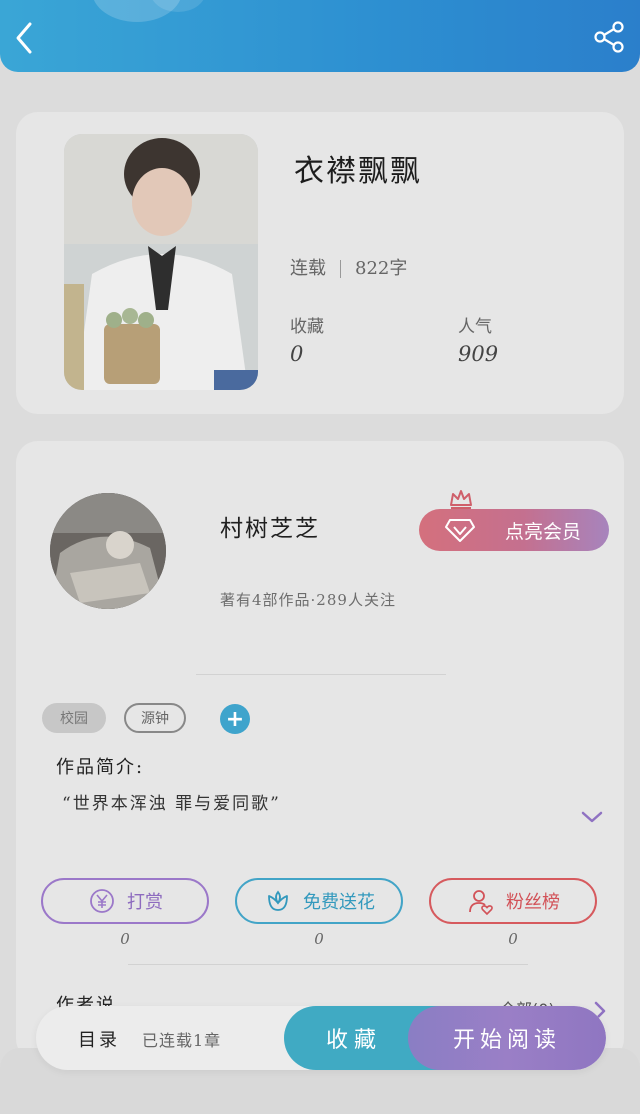 Image resolution: width=640 pixels, height=1114 pixels. What do you see at coordinates (171, 804) in the screenshot?
I see `intro-text: “世界本浑浊 罪与爱同歌”` at bounding box center [171, 804].